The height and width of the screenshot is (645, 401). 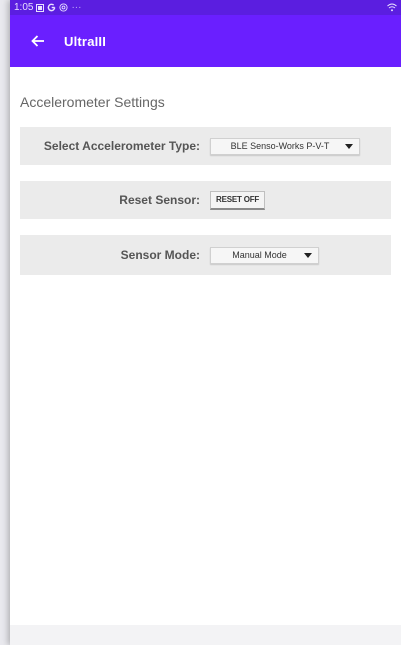 I want to click on more-dots-icon: ···, so click(x=76, y=7).